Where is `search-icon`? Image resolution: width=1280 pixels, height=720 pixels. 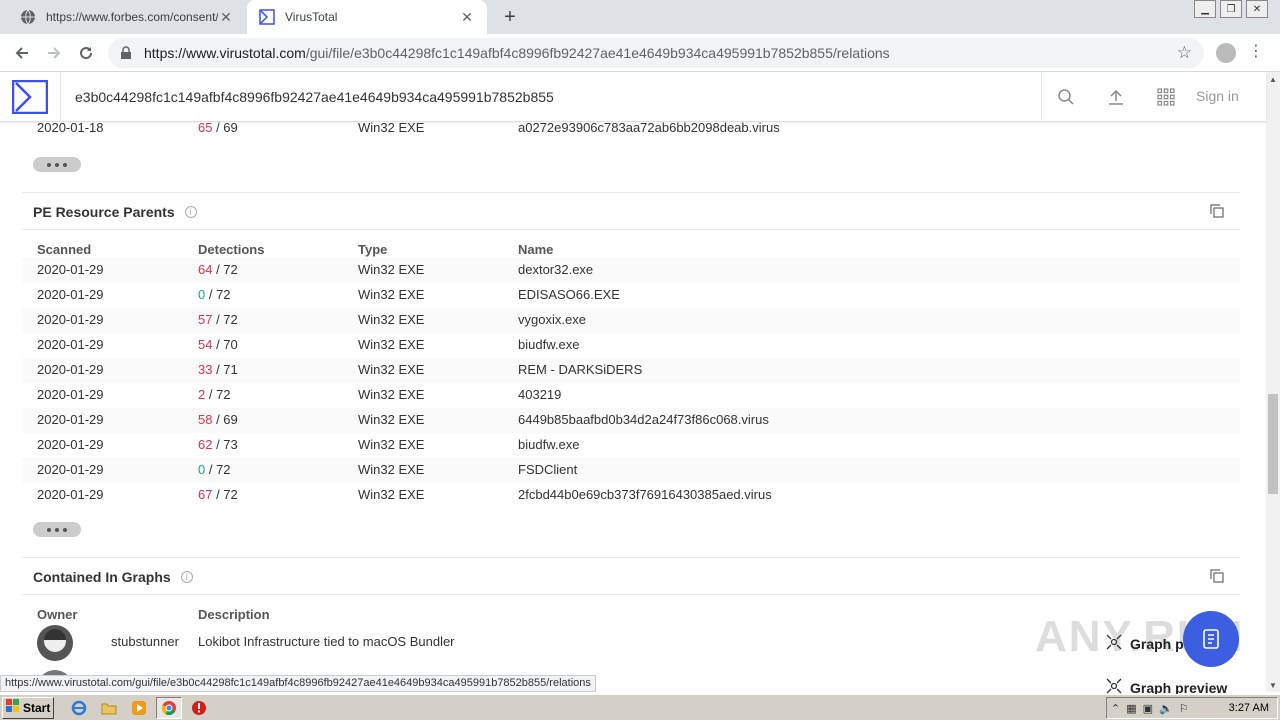
search-icon is located at coordinates (1066, 97).